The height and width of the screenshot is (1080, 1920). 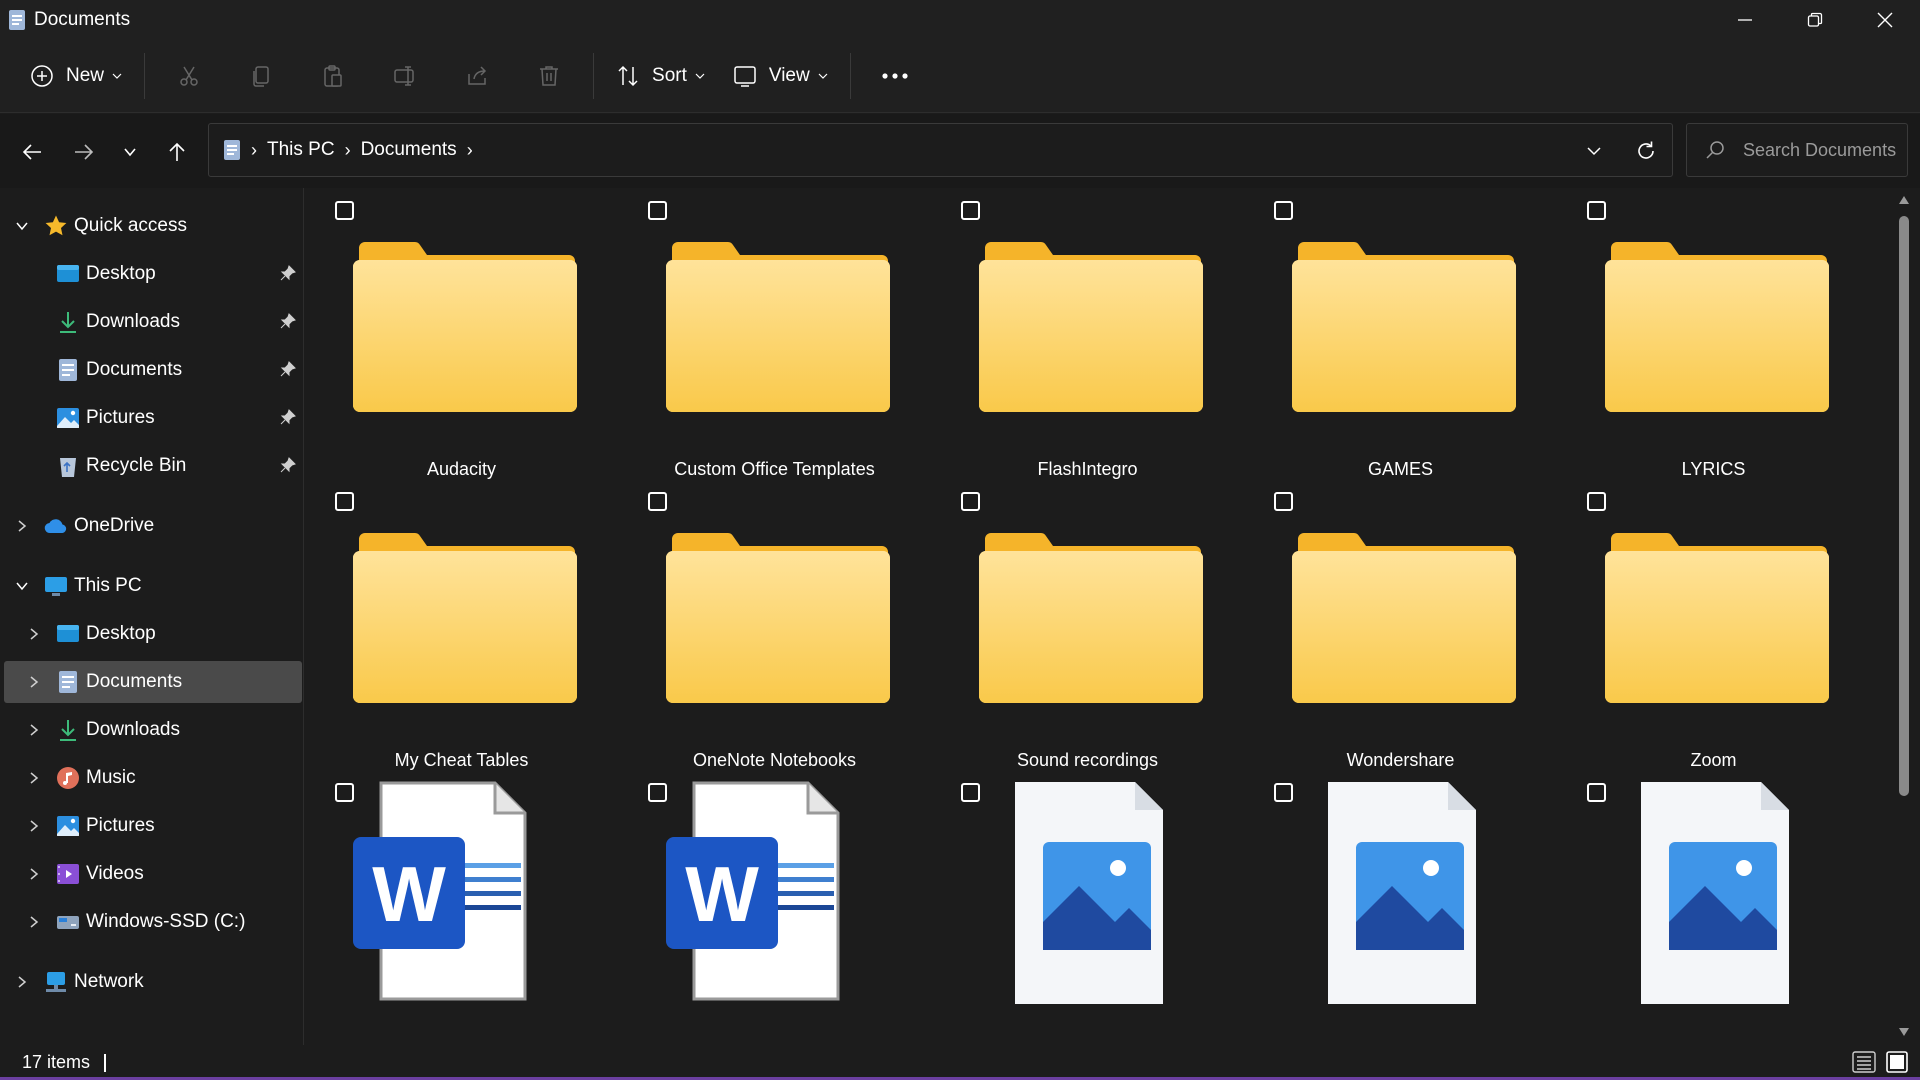 What do you see at coordinates (114, 525) in the screenshot?
I see `sidebar-item-label: OneDrive` at bounding box center [114, 525].